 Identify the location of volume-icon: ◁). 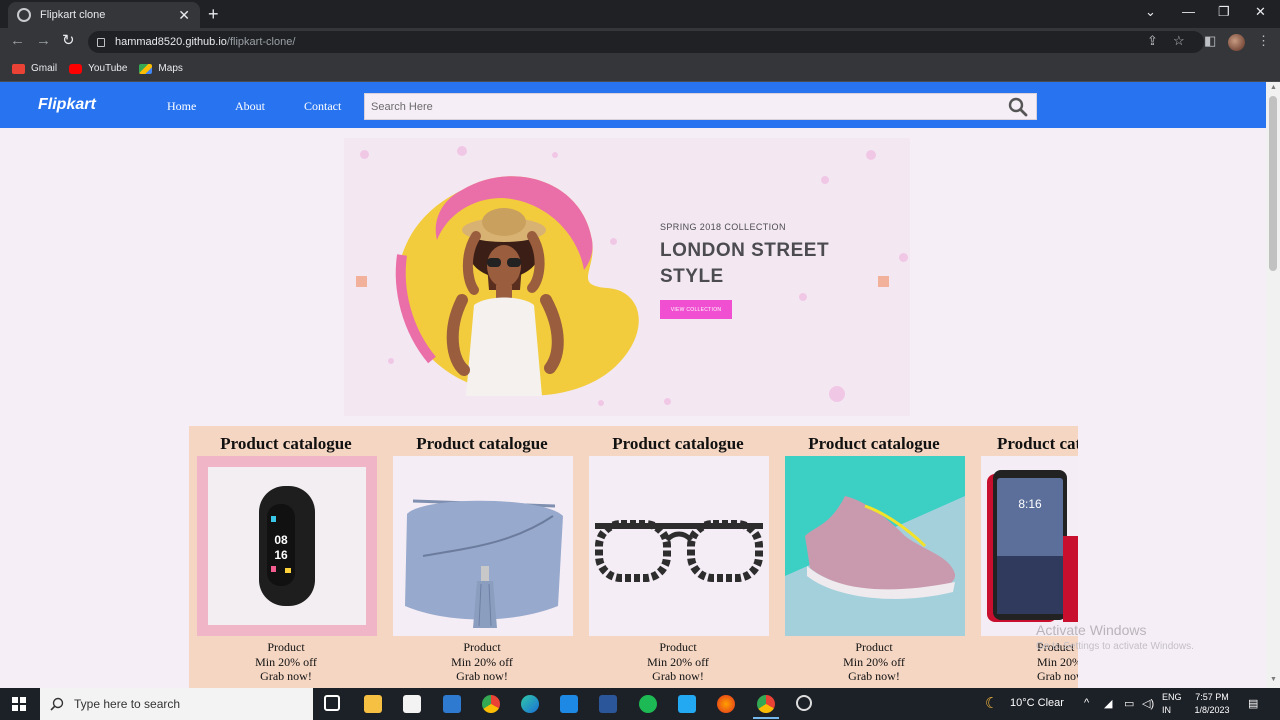
(1148, 703).